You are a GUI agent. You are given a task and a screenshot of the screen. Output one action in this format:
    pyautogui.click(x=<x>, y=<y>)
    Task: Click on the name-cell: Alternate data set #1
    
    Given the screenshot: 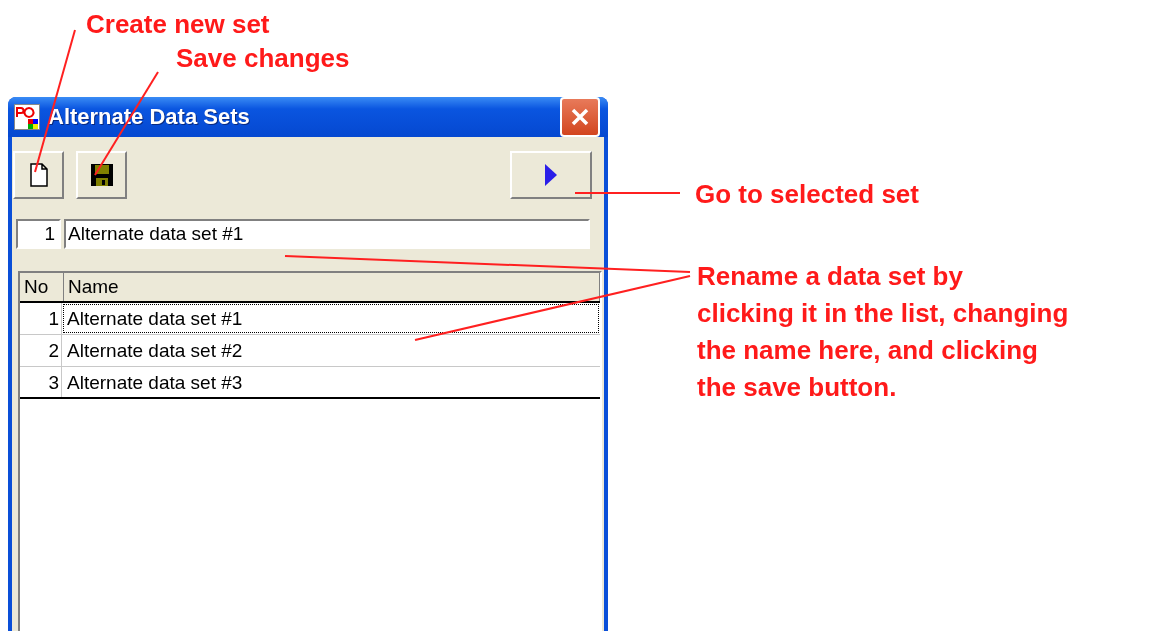 What is the action you would take?
    pyautogui.click(x=331, y=318)
    